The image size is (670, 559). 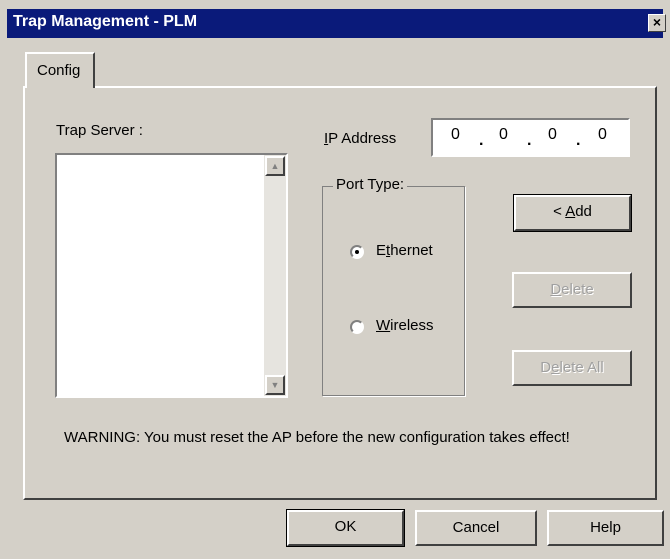 I want to click on delete-all-button: Delete All, so click(x=572, y=368).